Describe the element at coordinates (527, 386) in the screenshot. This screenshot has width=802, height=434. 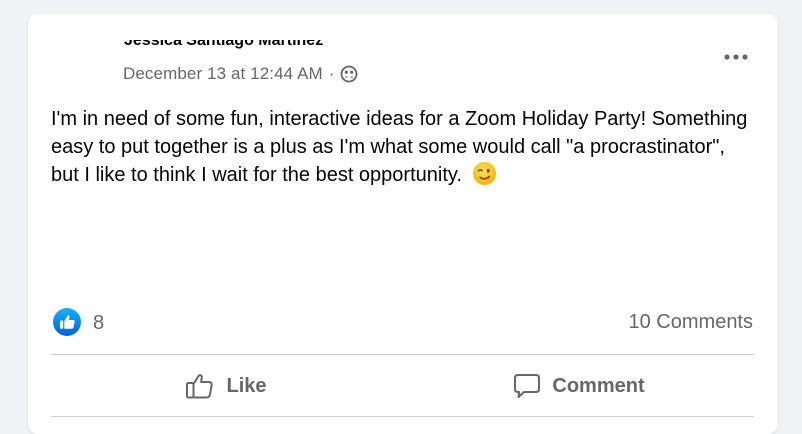
I see `comment-bubble-icon` at that location.